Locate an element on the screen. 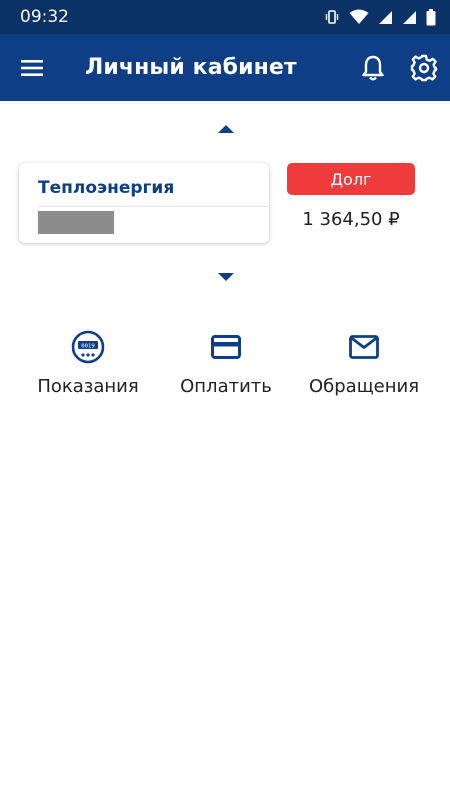 The image size is (450, 800). debt-amount: 1 364,50 ₽ is located at coordinates (351, 219).